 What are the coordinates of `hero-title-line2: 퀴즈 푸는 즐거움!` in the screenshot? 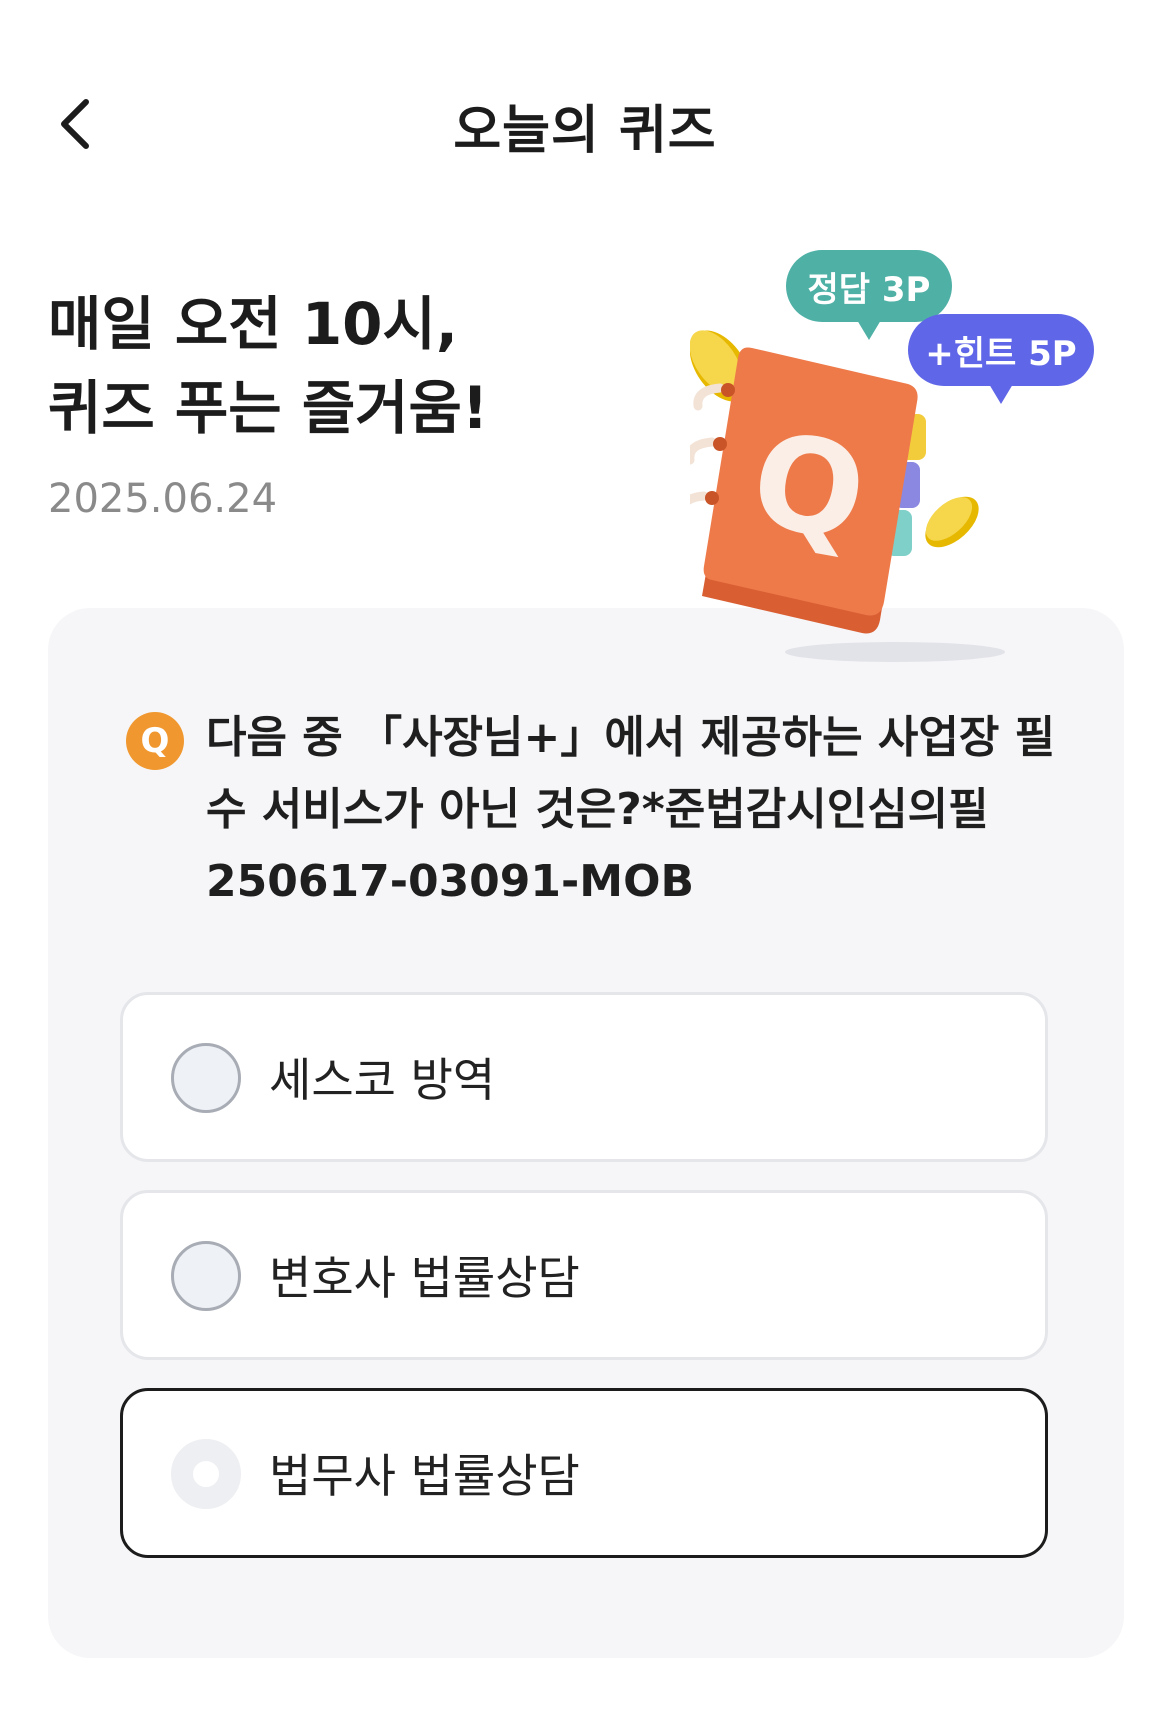 It's located at (268, 408).